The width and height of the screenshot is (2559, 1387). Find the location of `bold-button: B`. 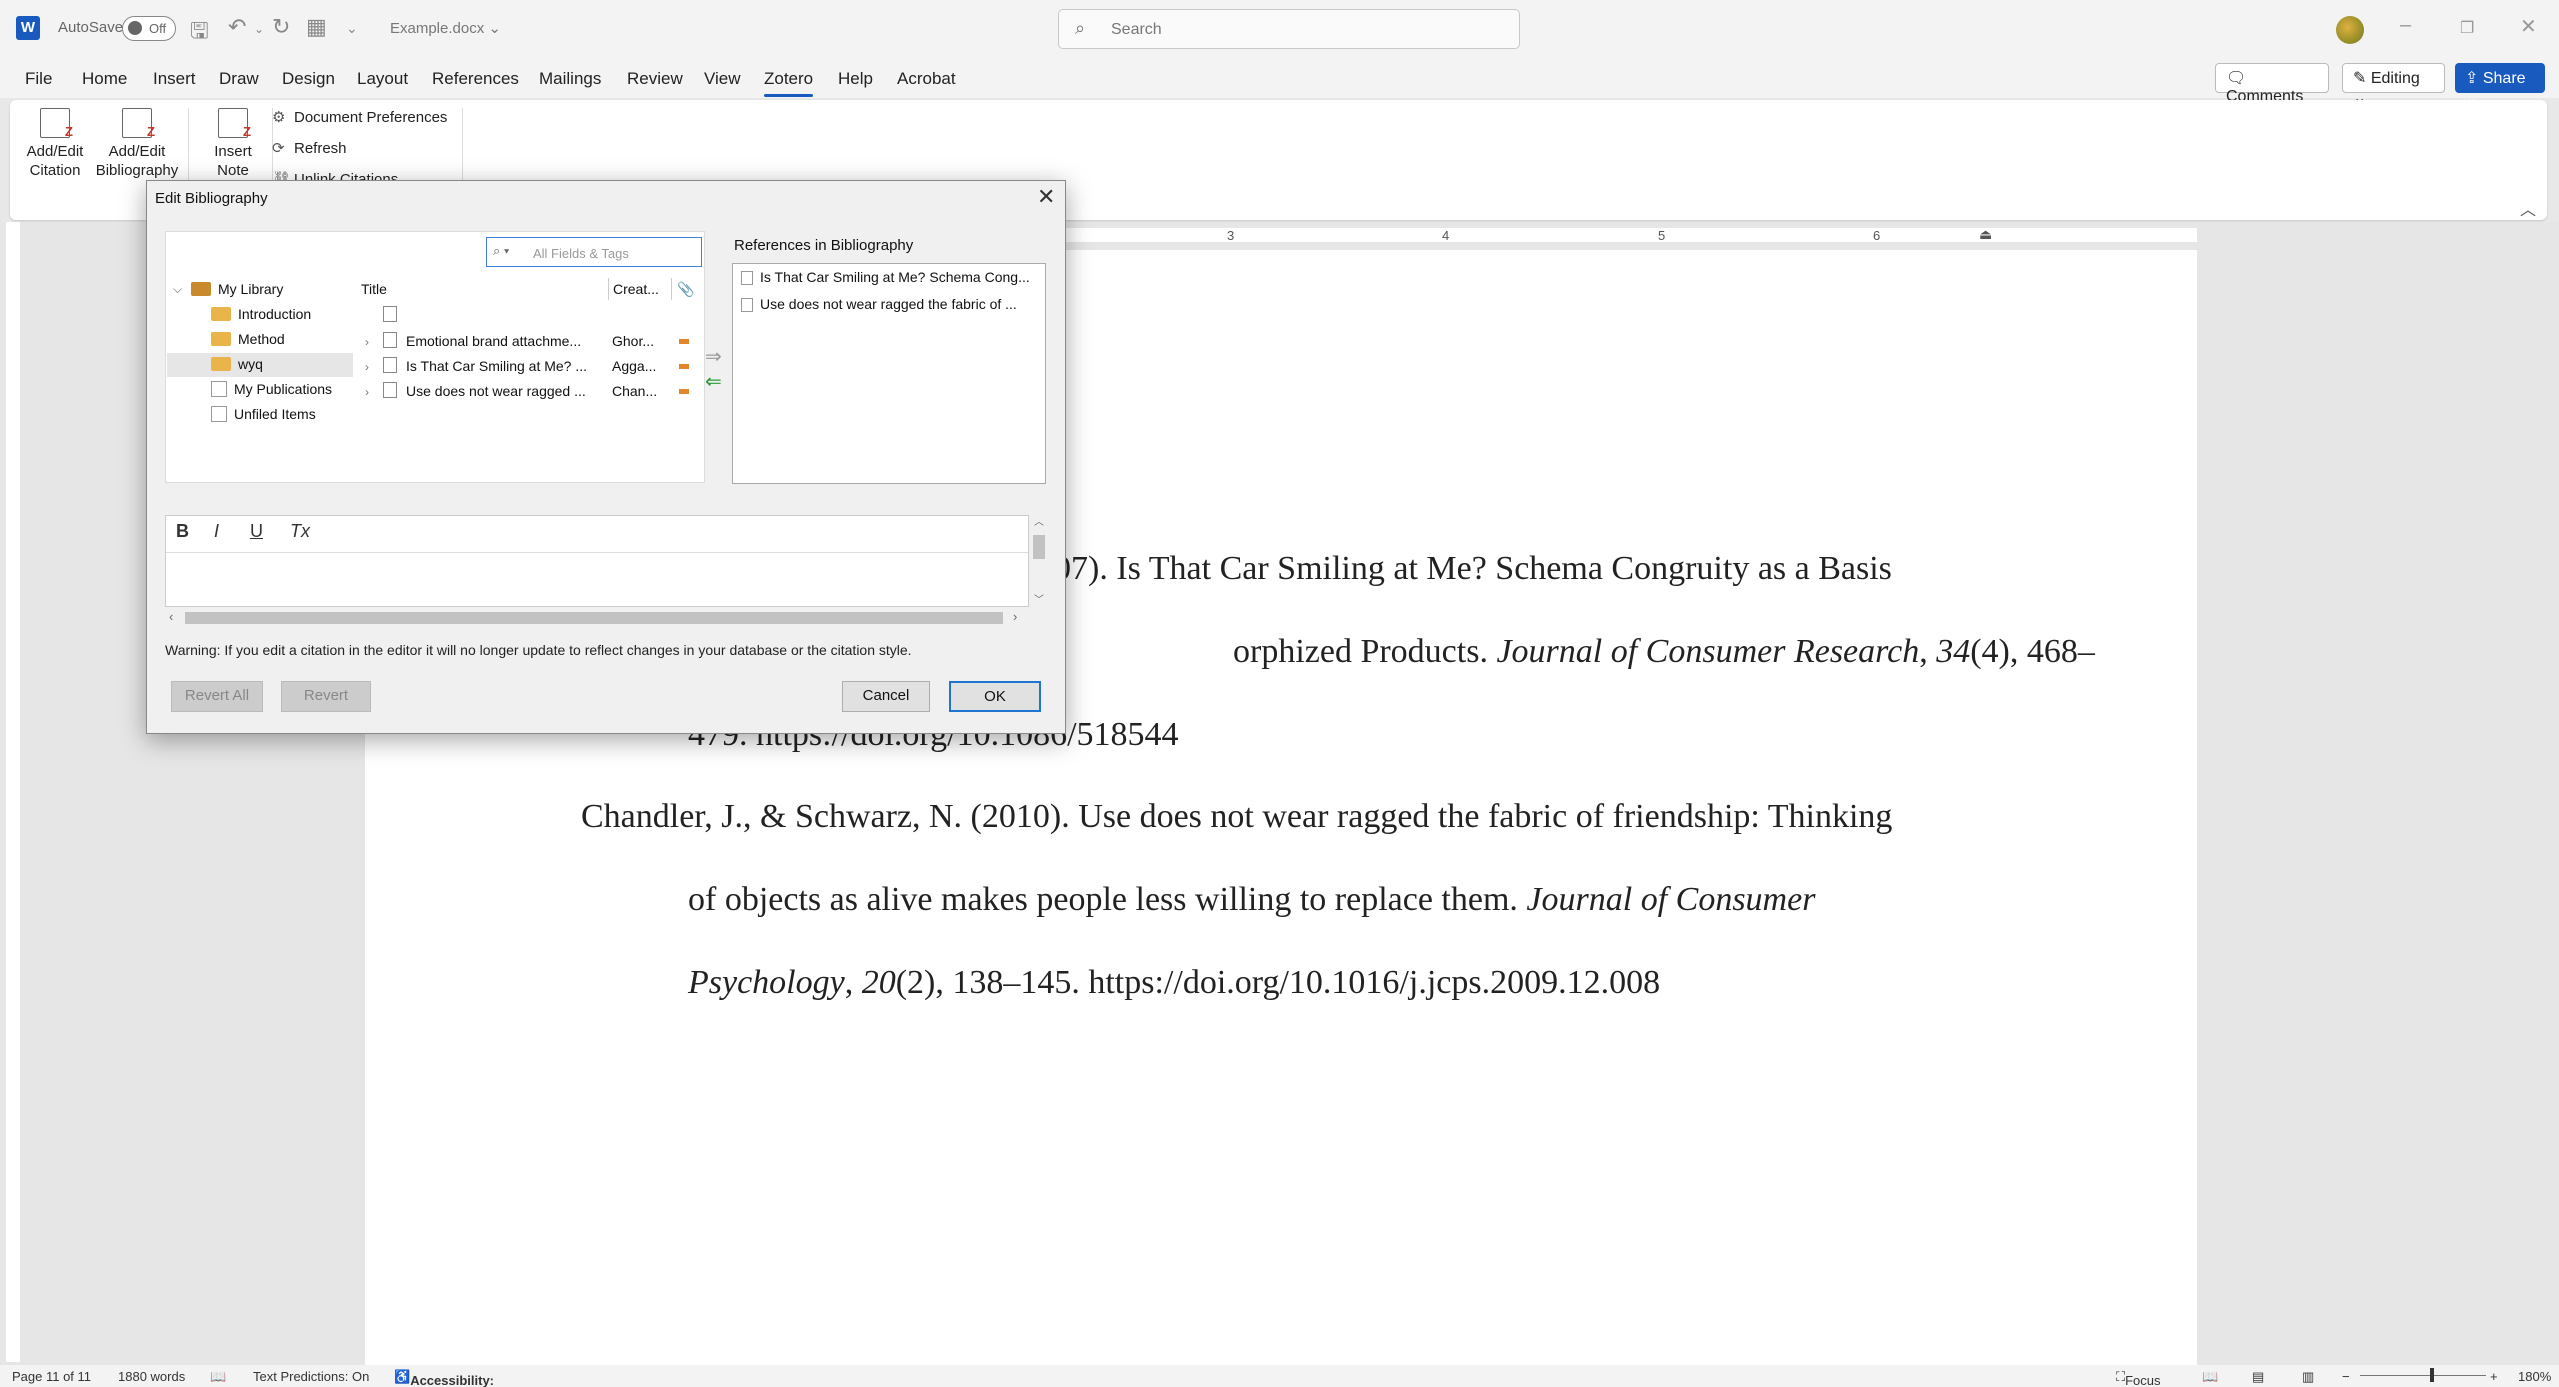

bold-button: B is located at coordinates (182, 531).